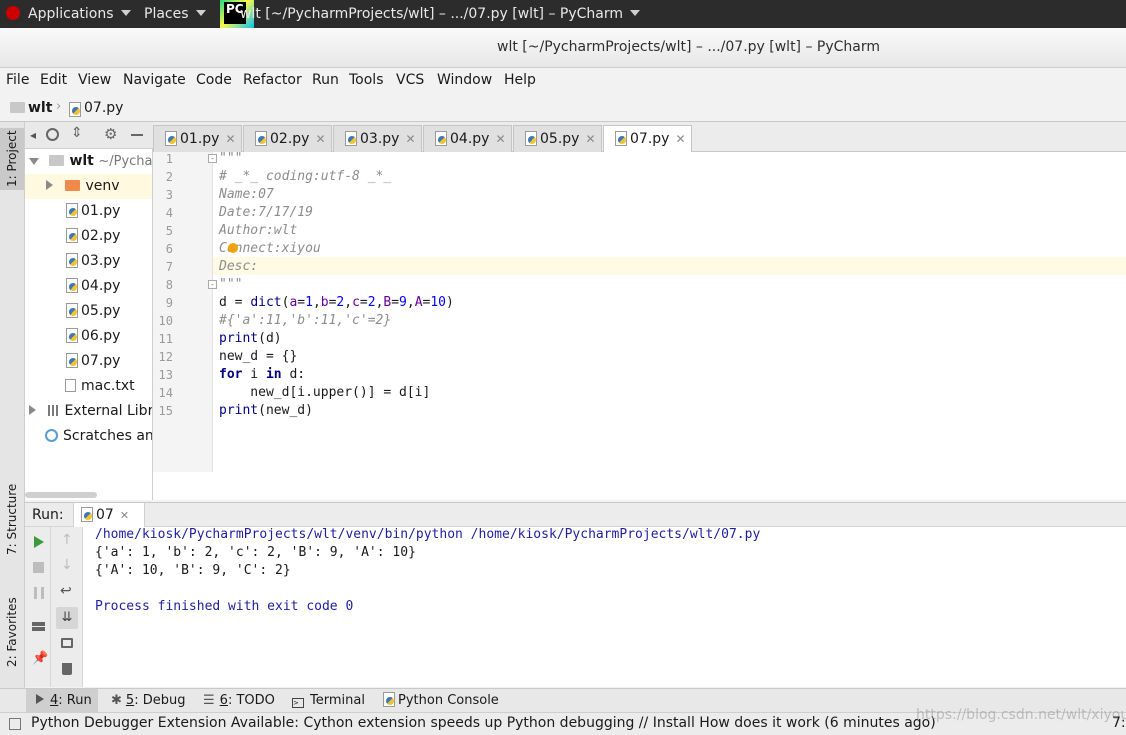  What do you see at coordinates (246, 194) in the screenshot?
I see `code-line: Name:07` at bounding box center [246, 194].